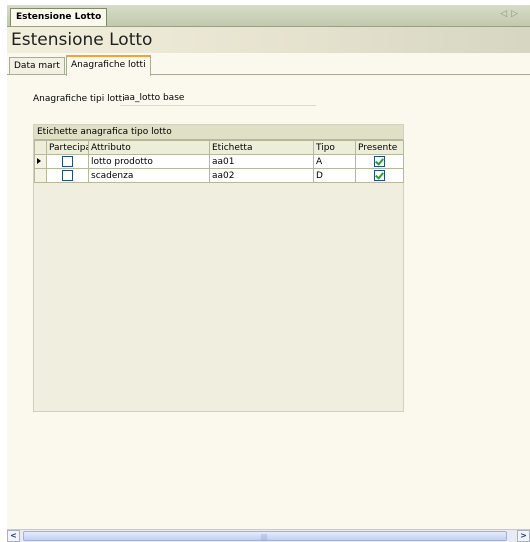 This screenshot has height=542, width=530. I want to click on anagrafiche-tipi-lotti-label: Anagrafiche tipi lotti, so click(79, 99).